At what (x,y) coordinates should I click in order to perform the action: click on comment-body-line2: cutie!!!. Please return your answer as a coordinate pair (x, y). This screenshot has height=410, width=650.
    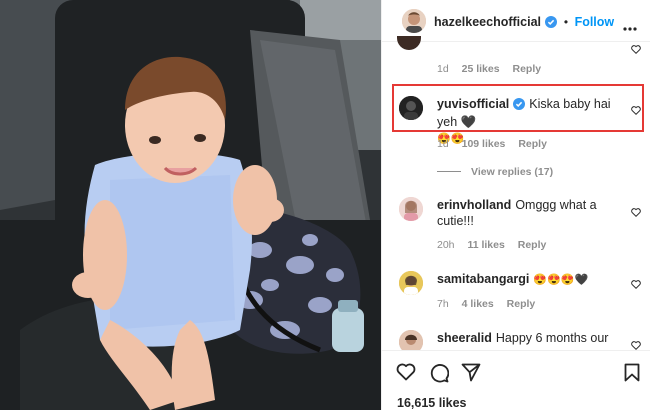
    Looking at the image, I should click on (455, 221).